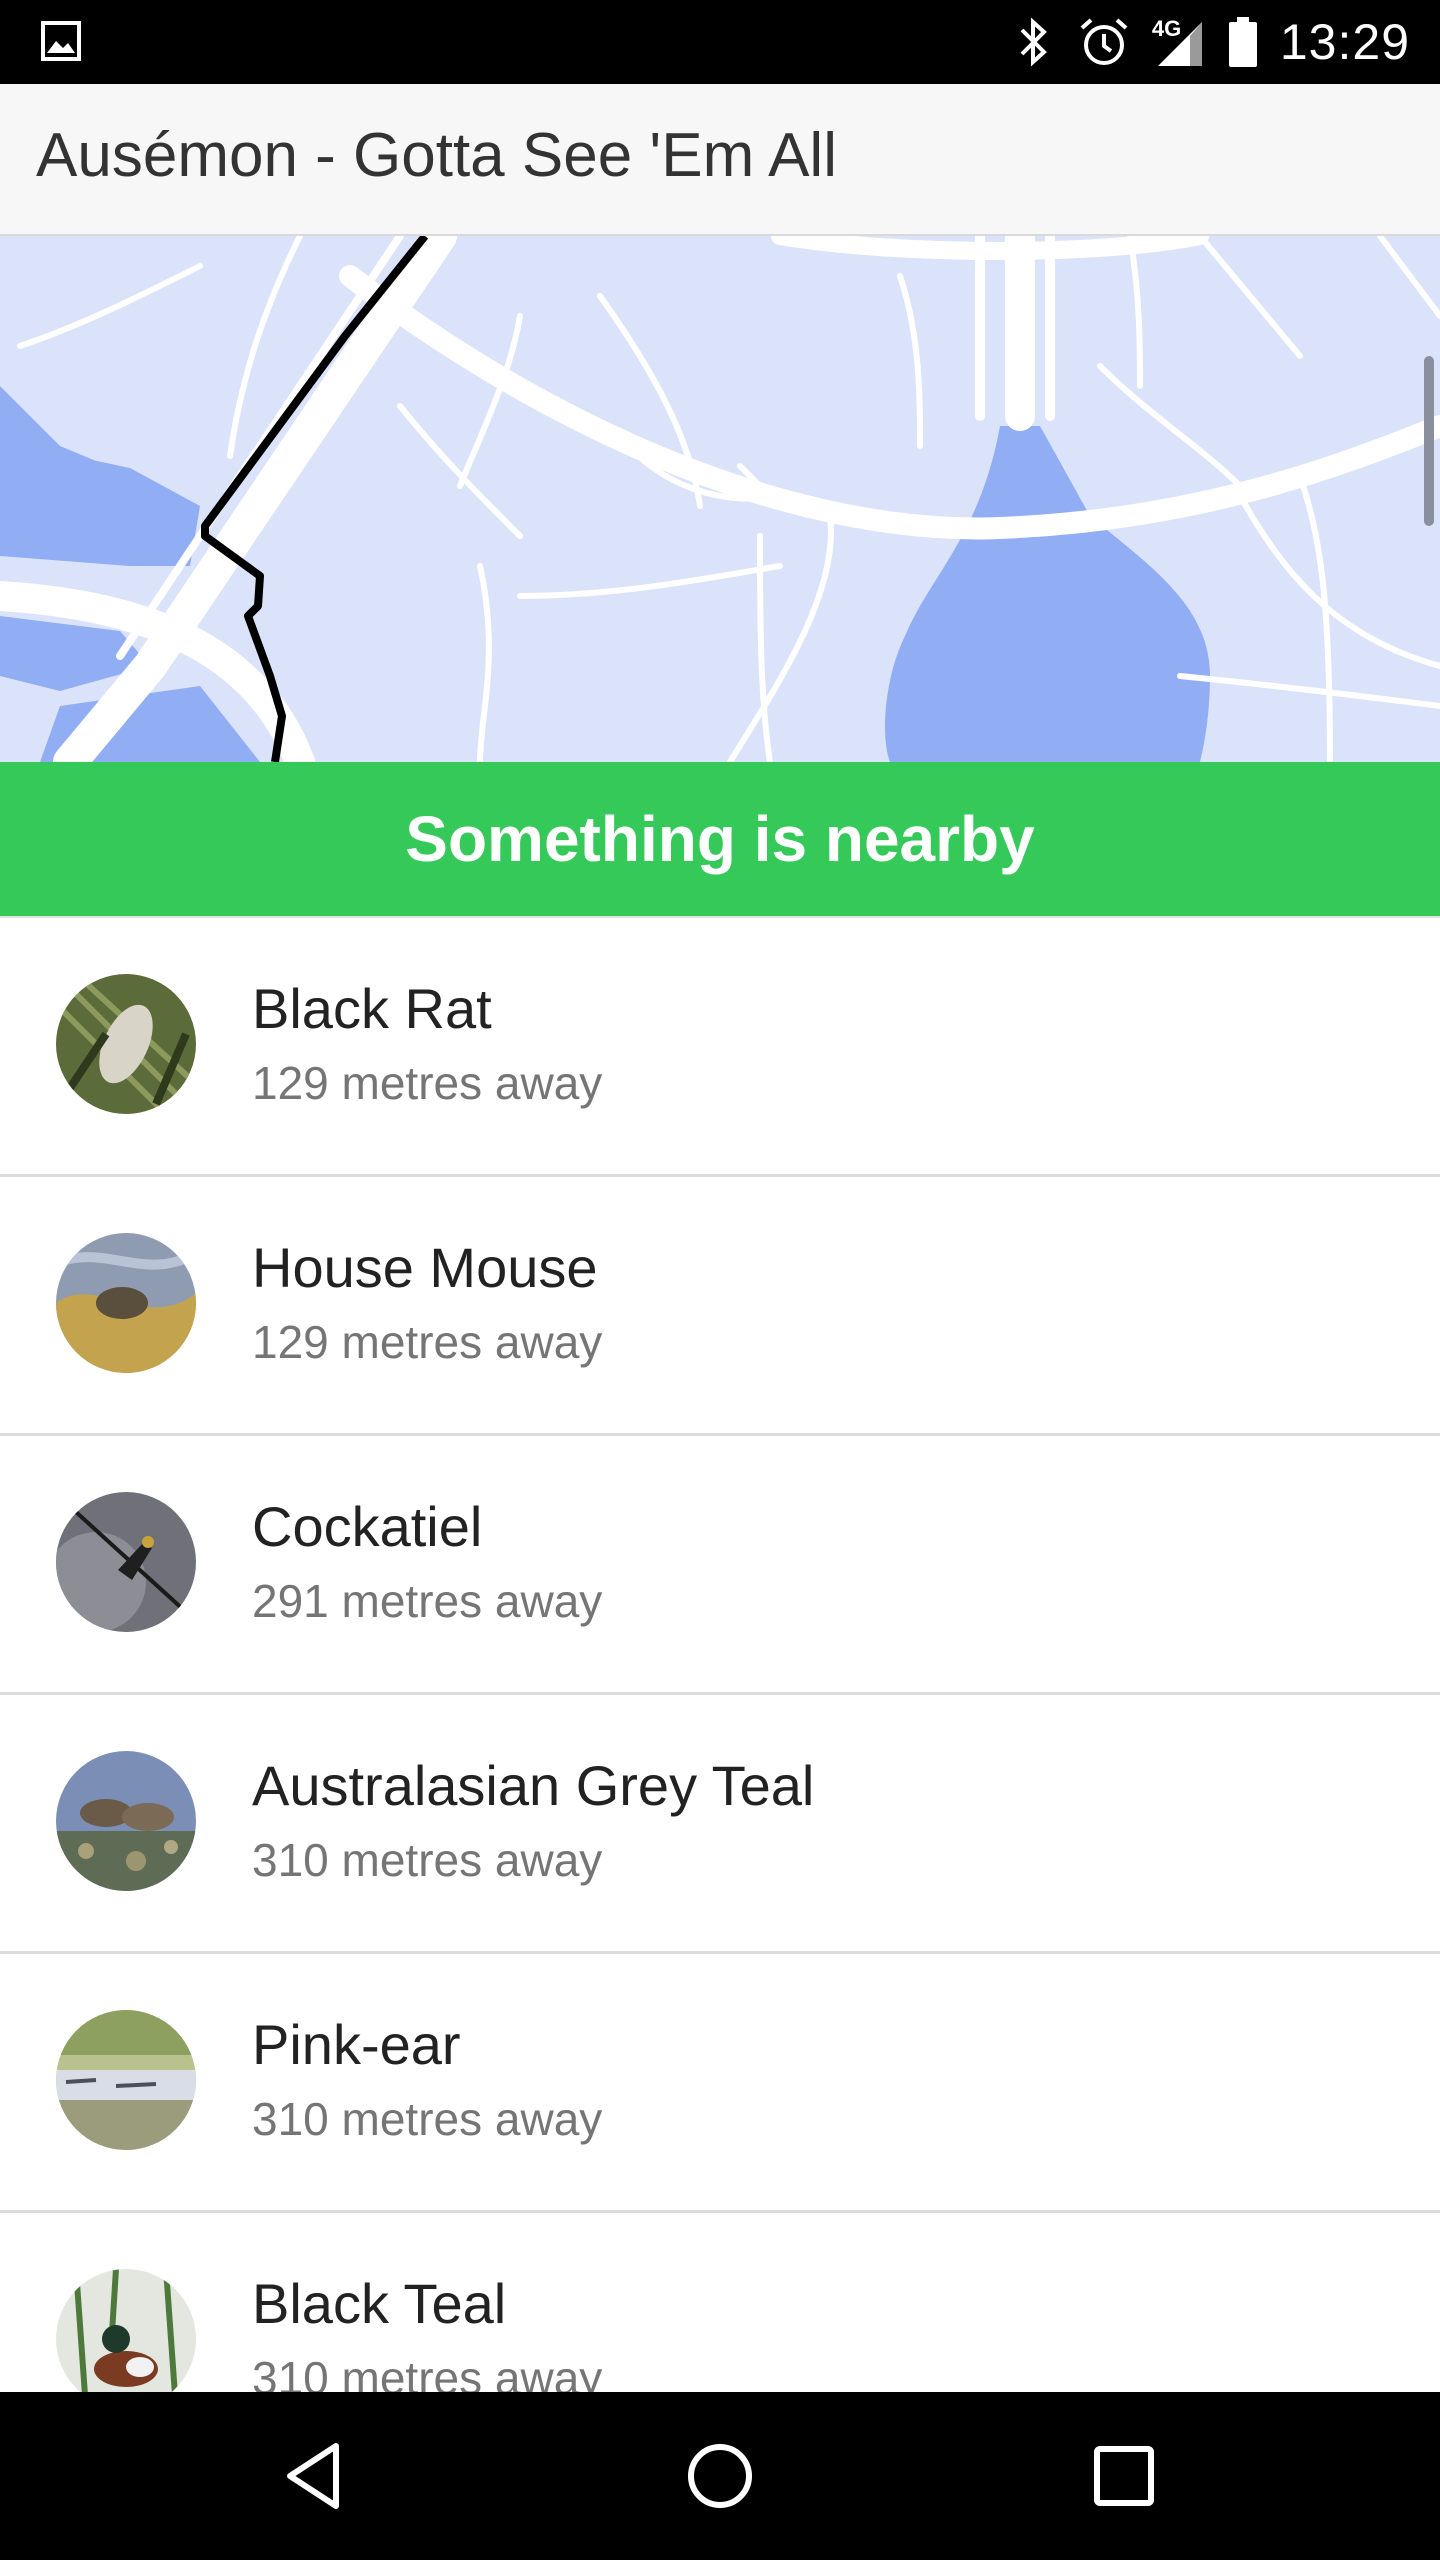 The height and width of the screenshot is (2560, 1440). I want to click on species-name: Black Rat, so click(372, 1008).